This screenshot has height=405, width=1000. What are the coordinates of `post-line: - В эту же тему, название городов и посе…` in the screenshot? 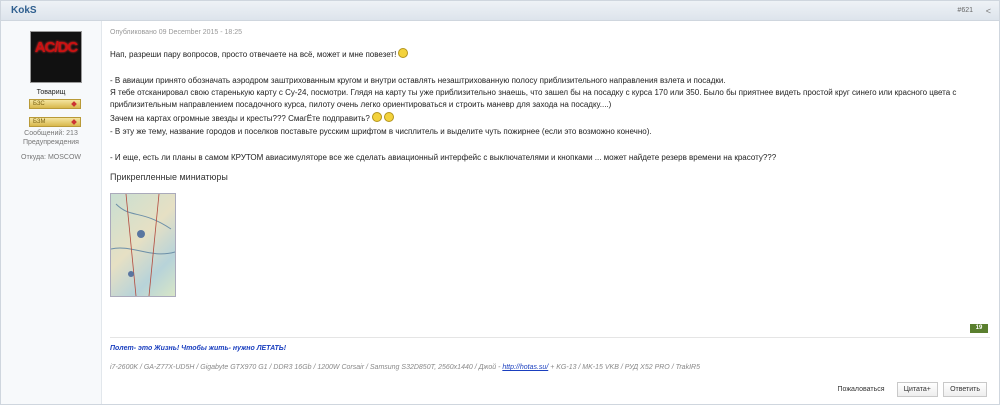 It's located at (381, 131).